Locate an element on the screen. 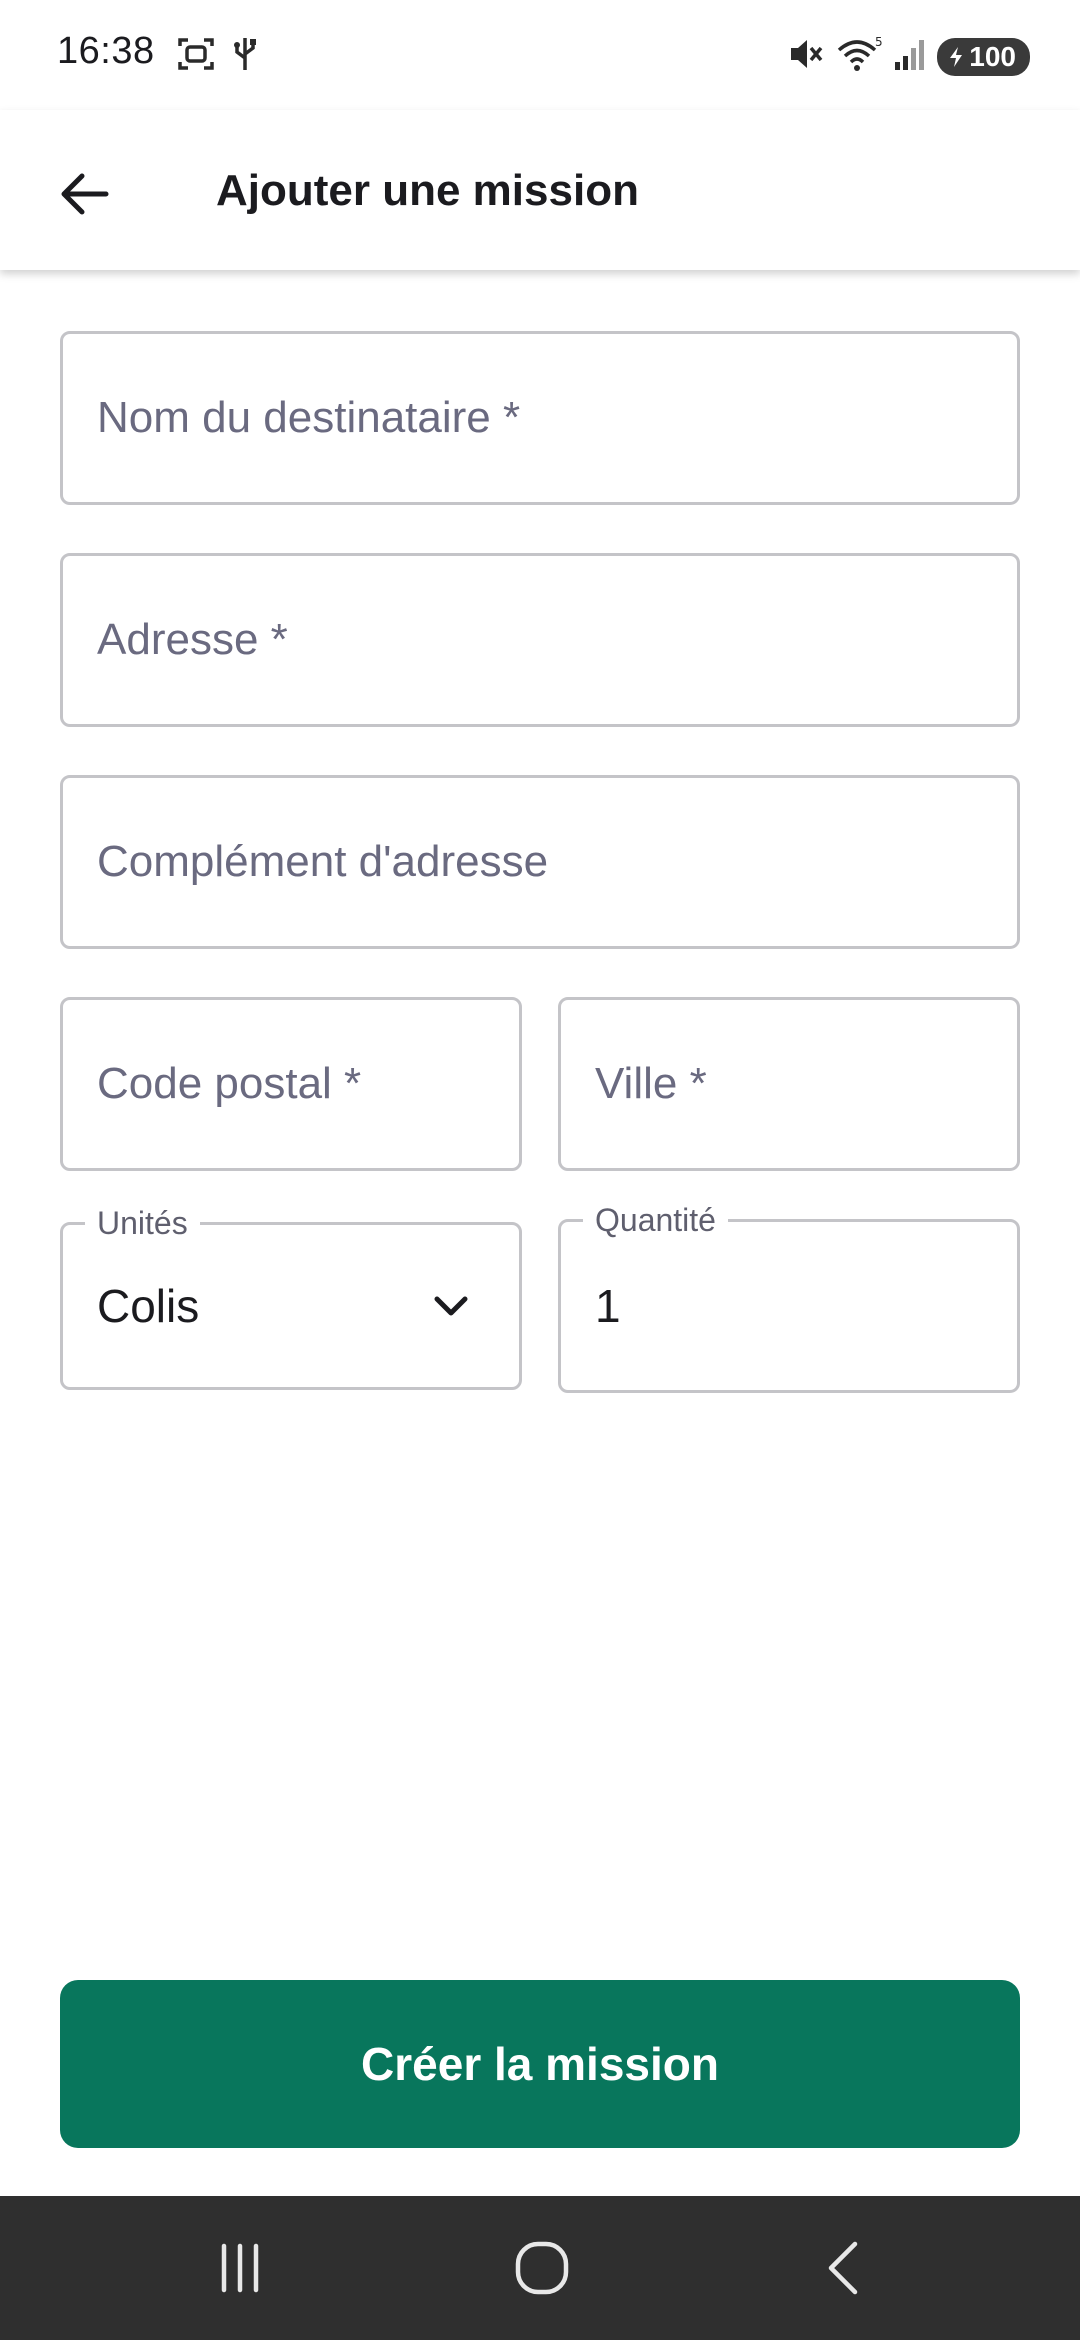 The height and width of the screenshot is (2340, 1080). back-icon is located at coordinates (843, 2268).